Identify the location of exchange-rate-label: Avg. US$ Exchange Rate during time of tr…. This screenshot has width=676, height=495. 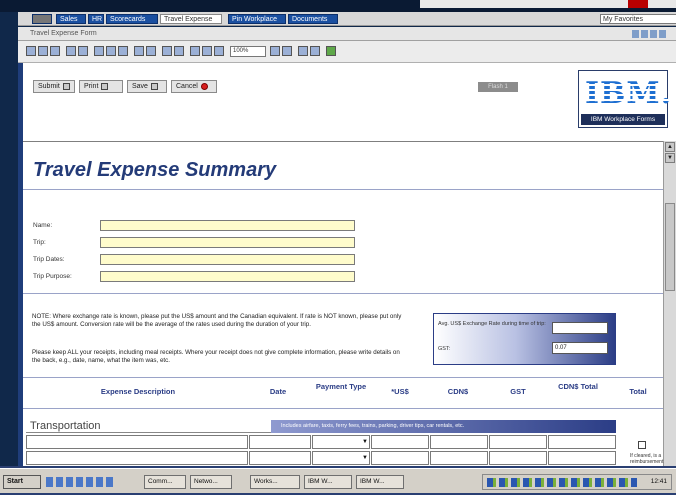
(492, 324).